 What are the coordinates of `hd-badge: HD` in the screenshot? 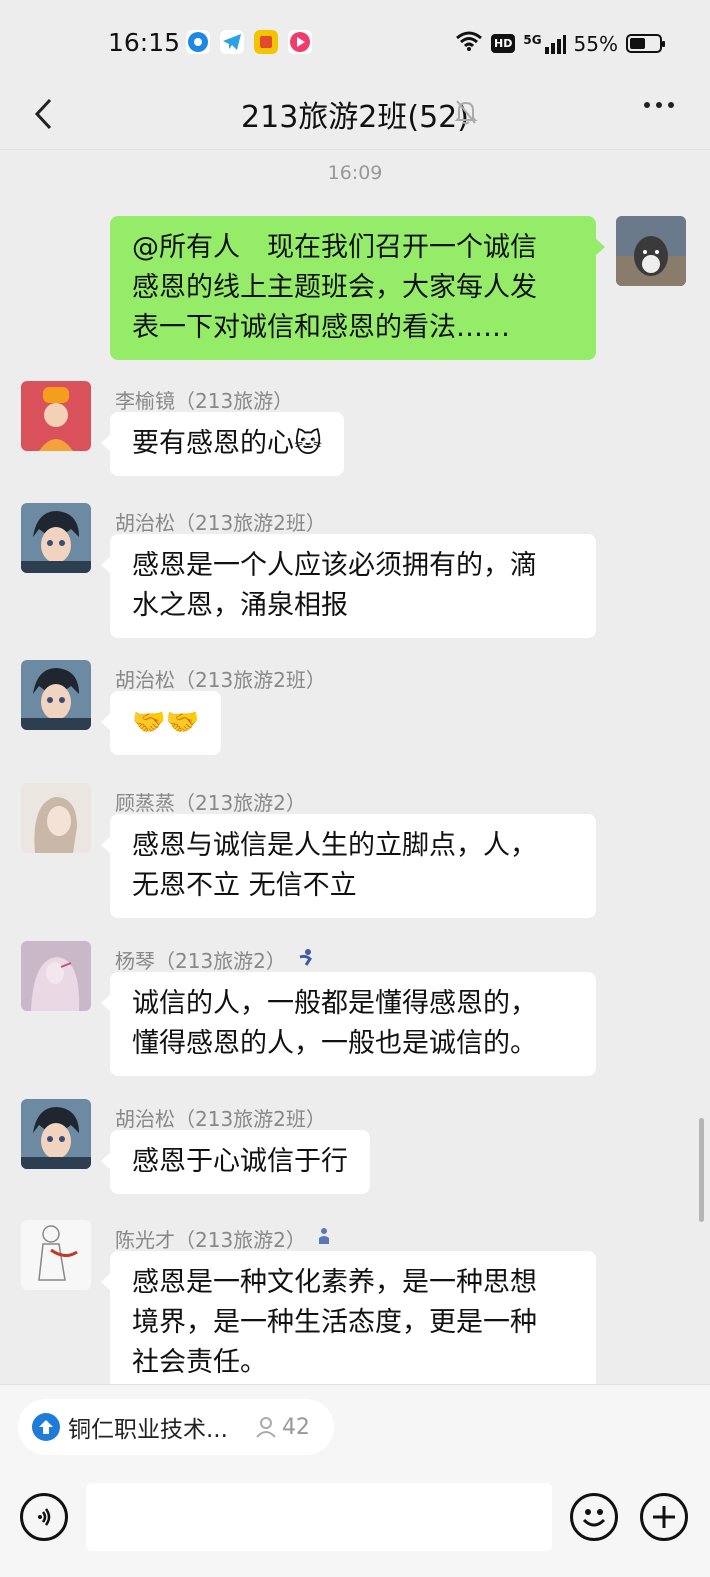 It's located at (503, 43).